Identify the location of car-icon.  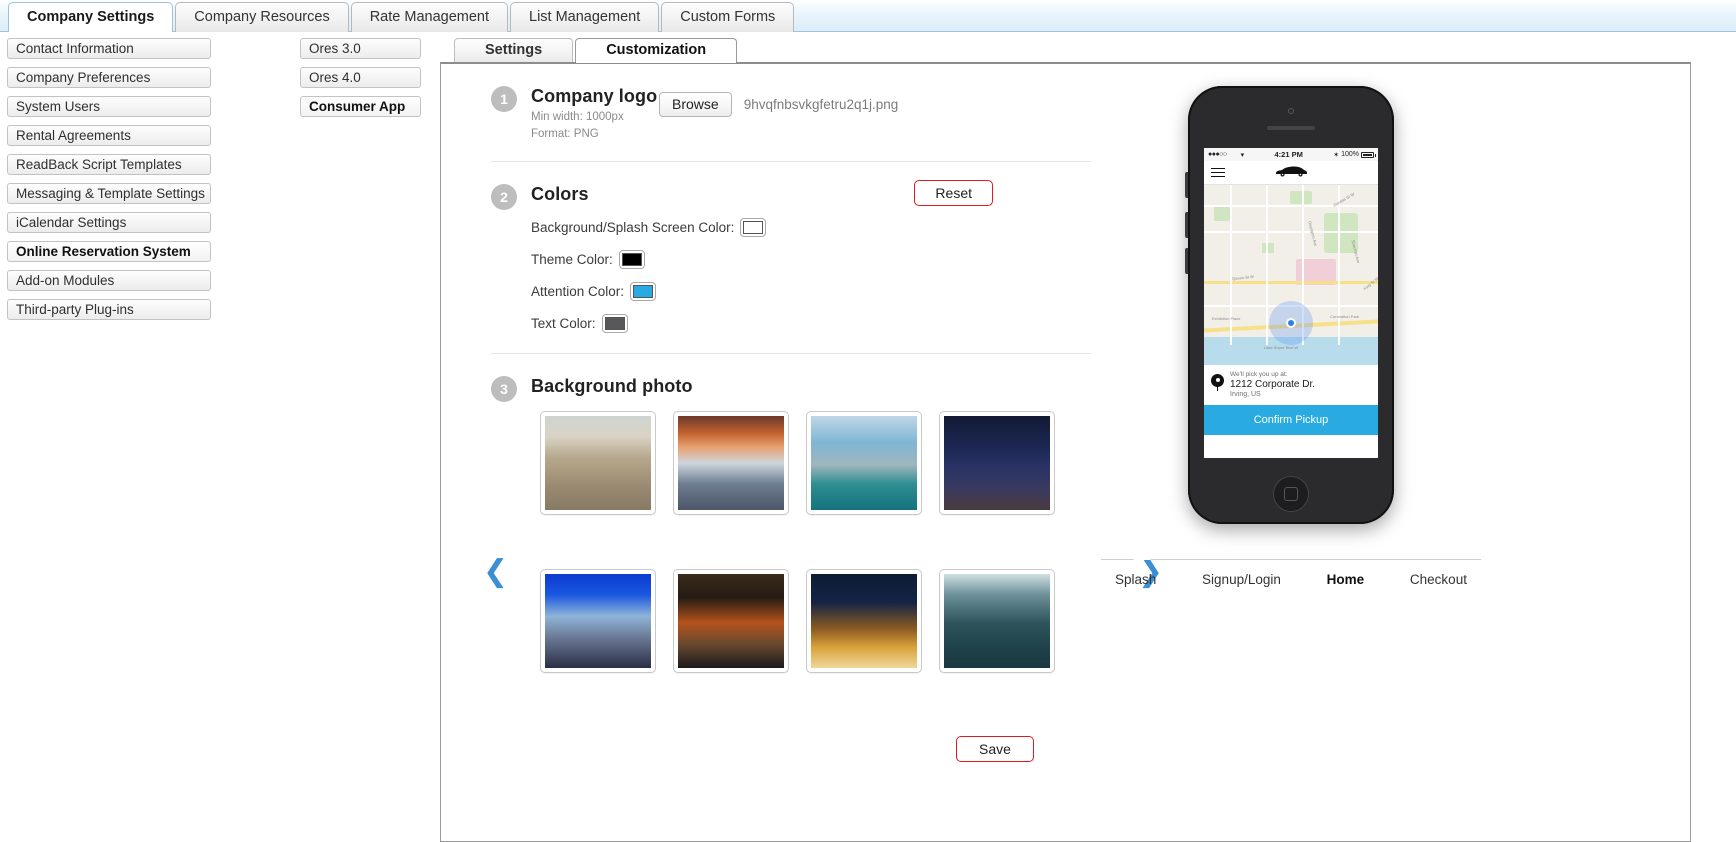
(1291, 173).